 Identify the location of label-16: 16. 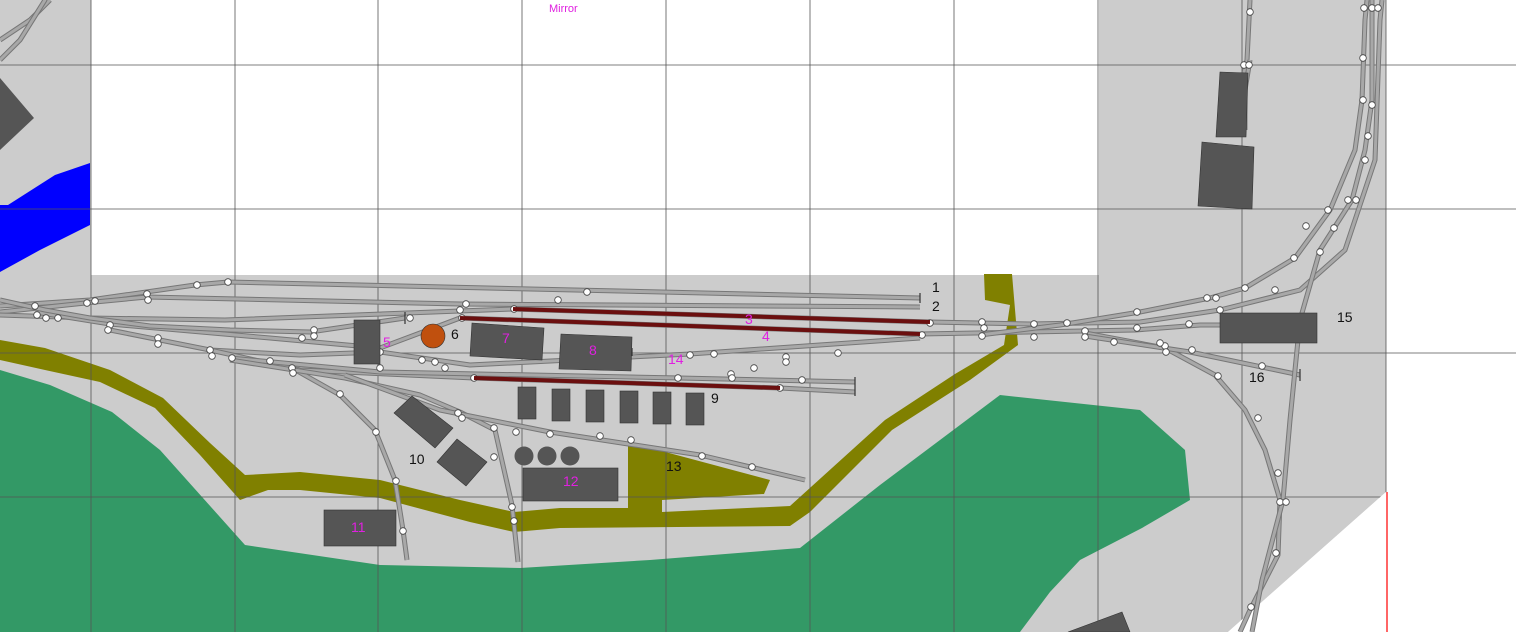
(1257, 377).